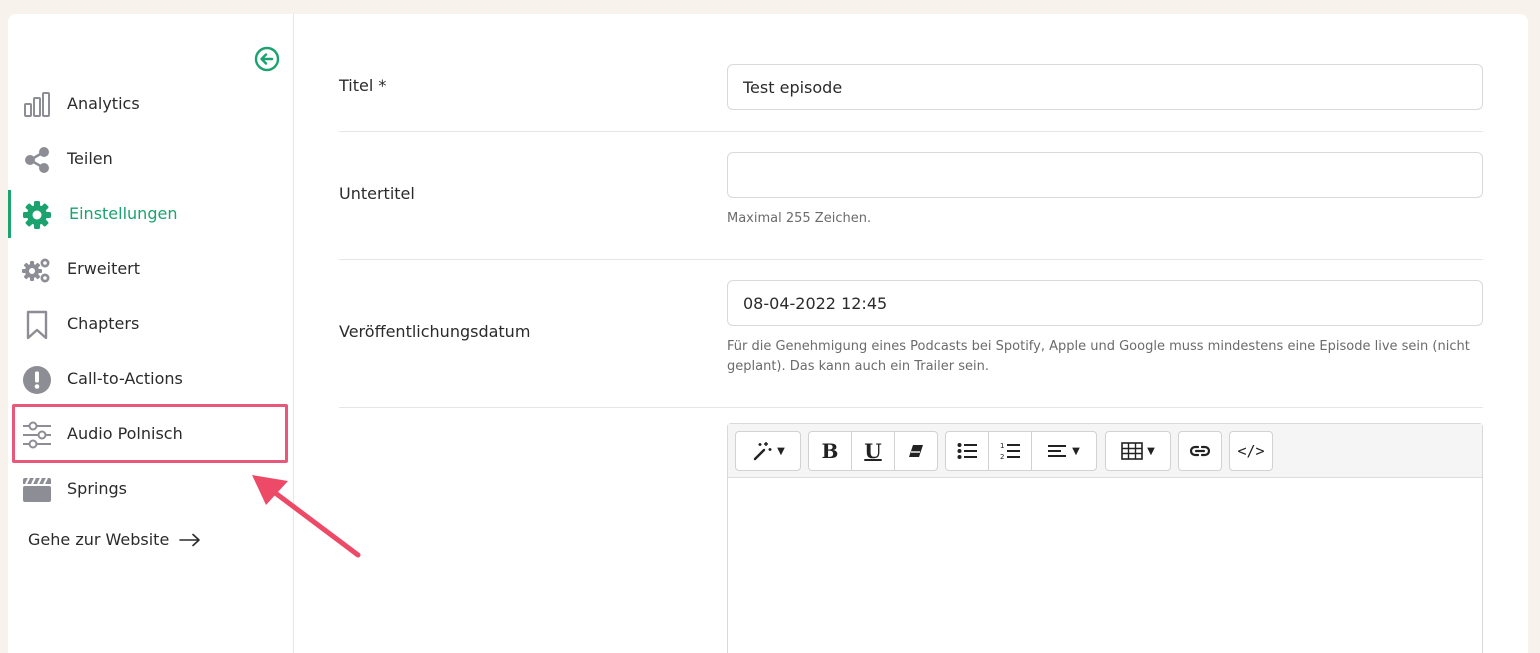  I want to click on collapse-sidebar-button, so click(267, 59).